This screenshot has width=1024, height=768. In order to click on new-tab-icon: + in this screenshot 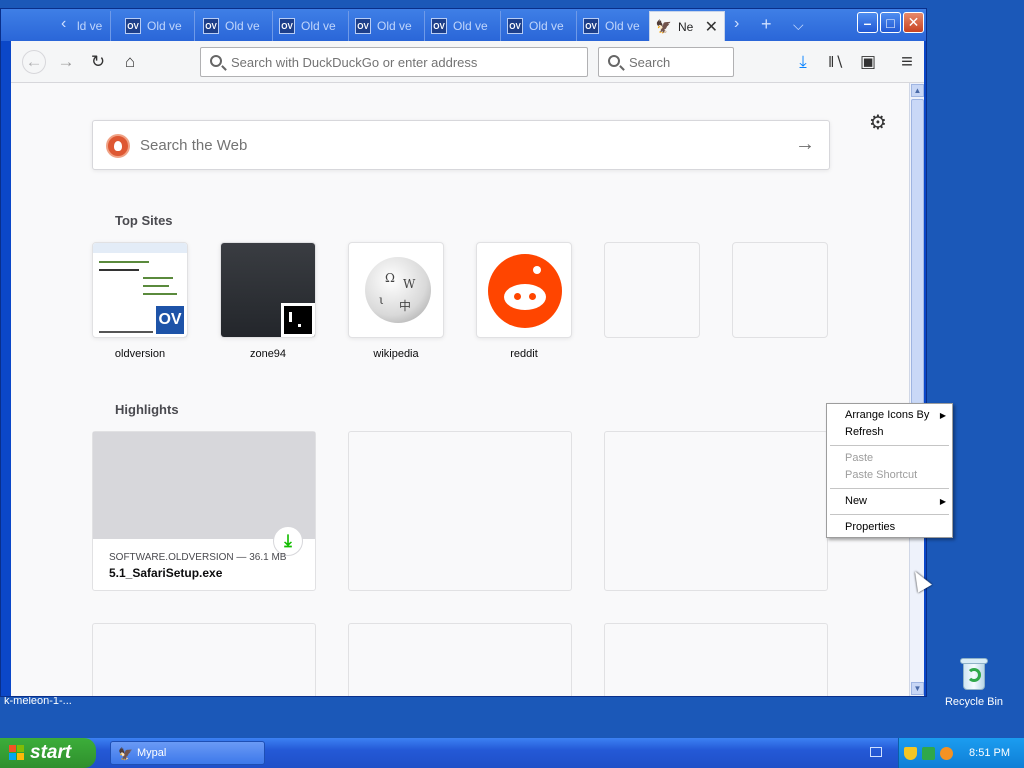, I will do `click(766, 24)`.